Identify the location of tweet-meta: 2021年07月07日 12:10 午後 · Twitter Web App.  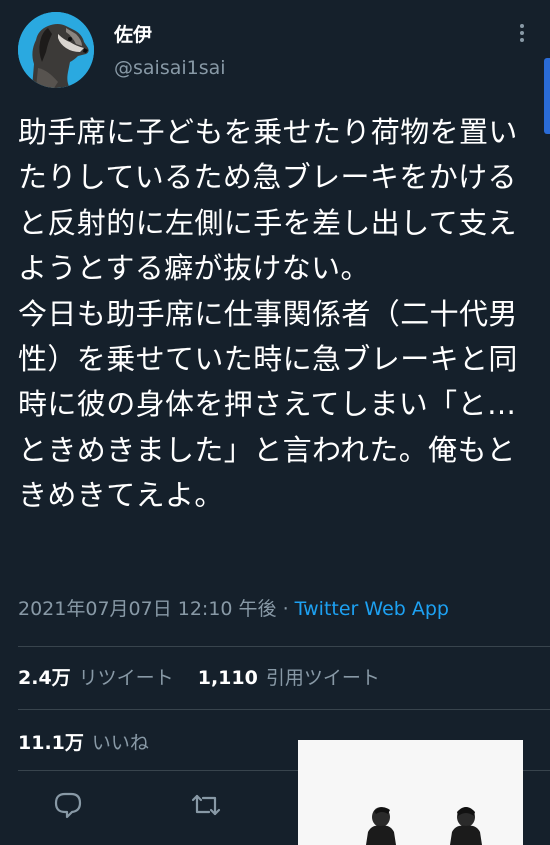
(233, 607).